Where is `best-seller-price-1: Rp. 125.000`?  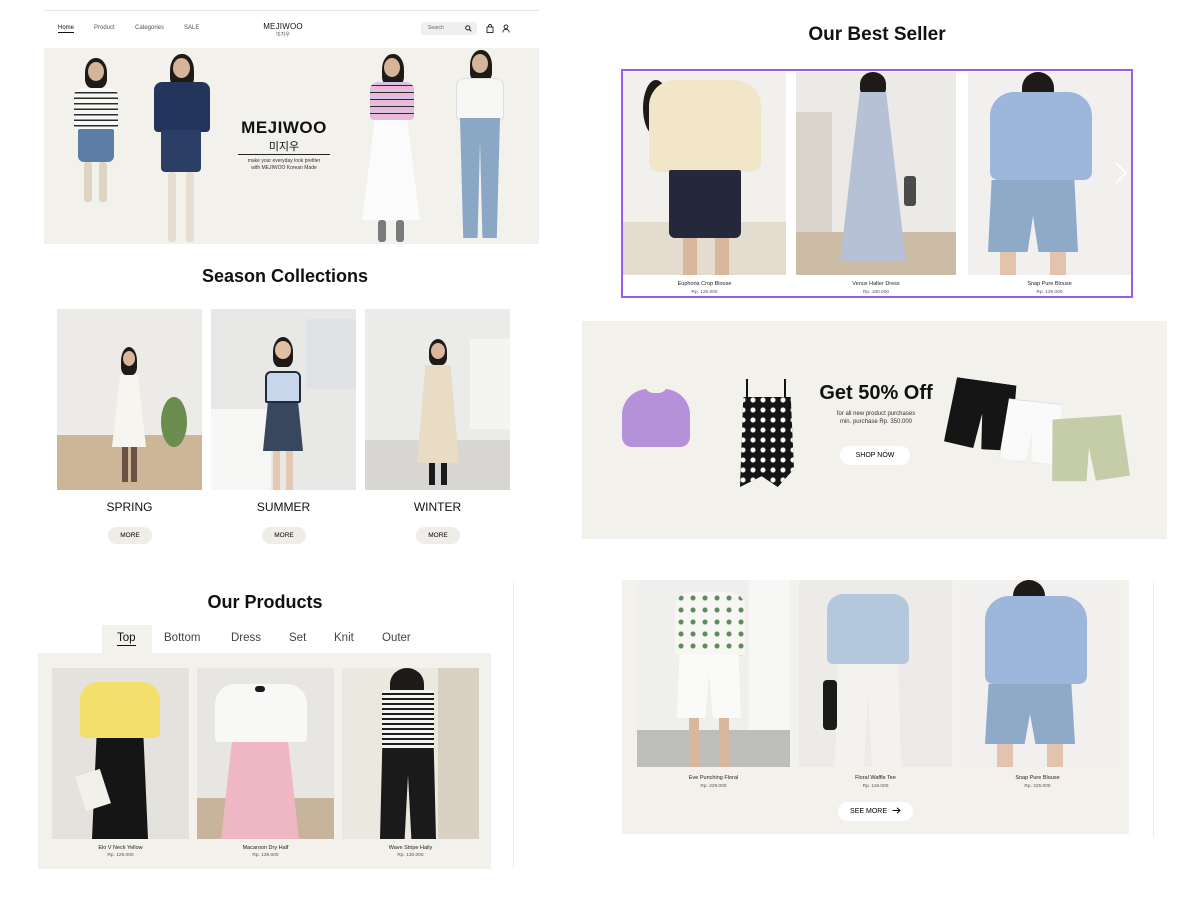
best-seller-price-1: Rp. 125.000 is located at coordinates (704, 292).